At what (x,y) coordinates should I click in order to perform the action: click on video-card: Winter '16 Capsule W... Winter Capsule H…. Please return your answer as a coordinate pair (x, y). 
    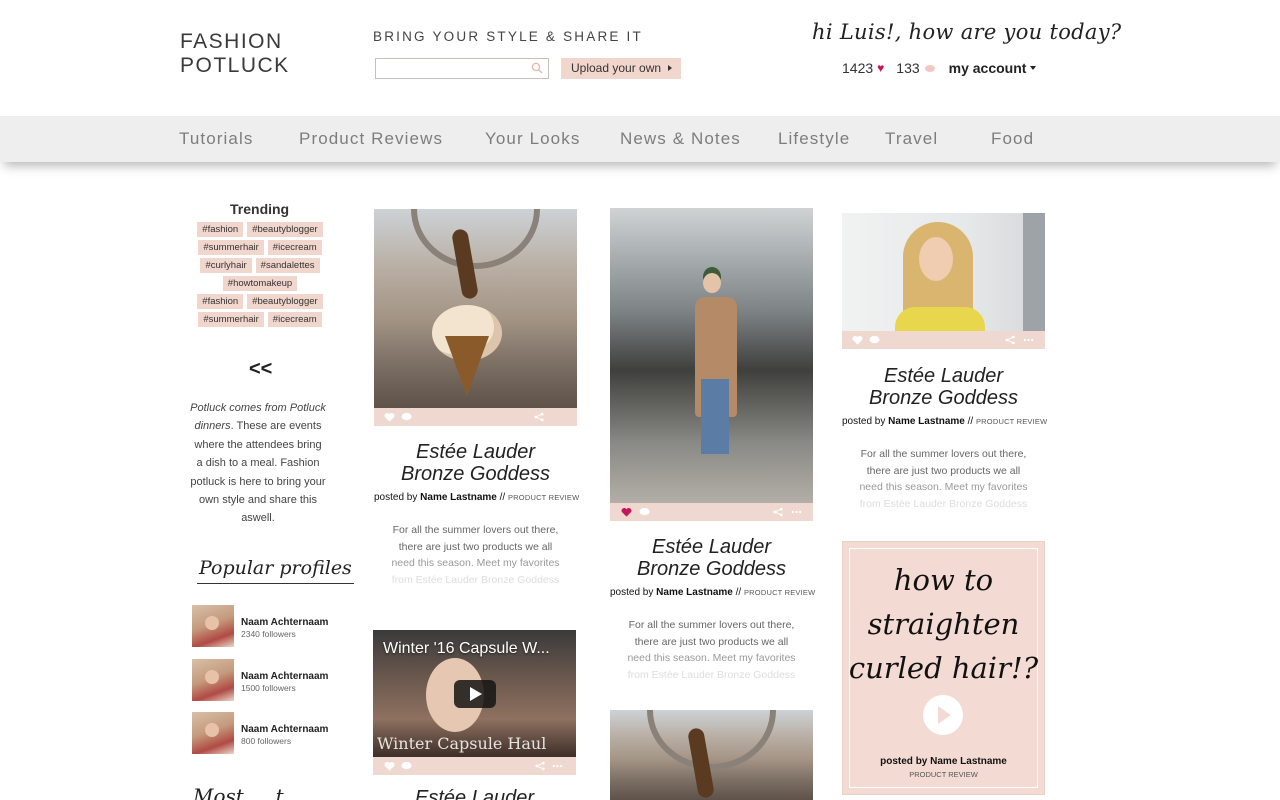
    Looking at the image, I should click on (474, 715).